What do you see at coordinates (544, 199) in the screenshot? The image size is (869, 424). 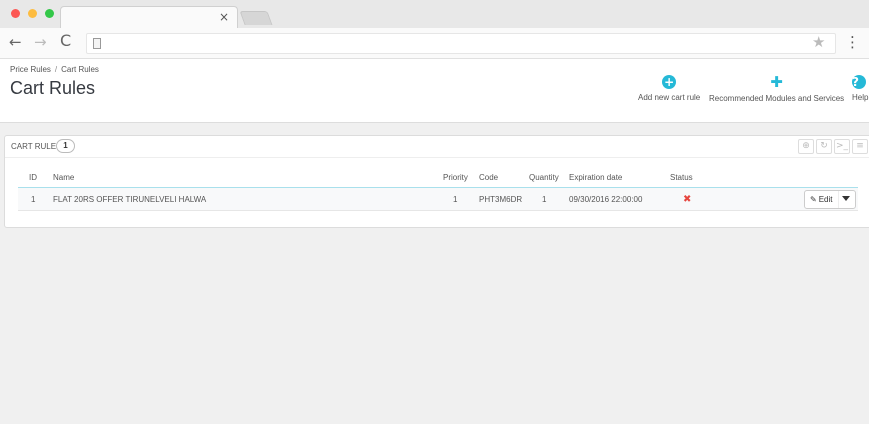 I see `cell-quantity: 1` at bounding box center [544, 199].